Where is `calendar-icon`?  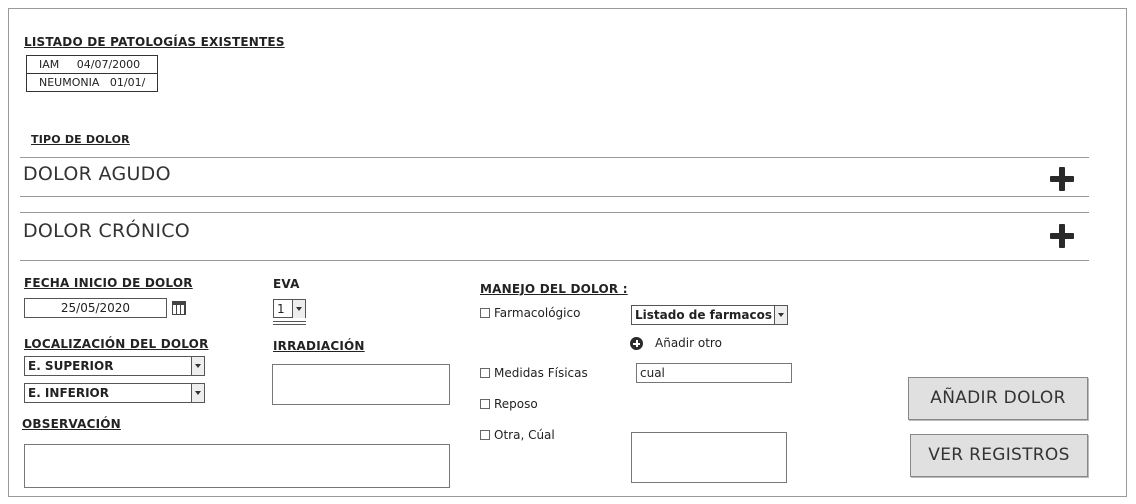
calendar-icon is located at coordinates (179, 308).